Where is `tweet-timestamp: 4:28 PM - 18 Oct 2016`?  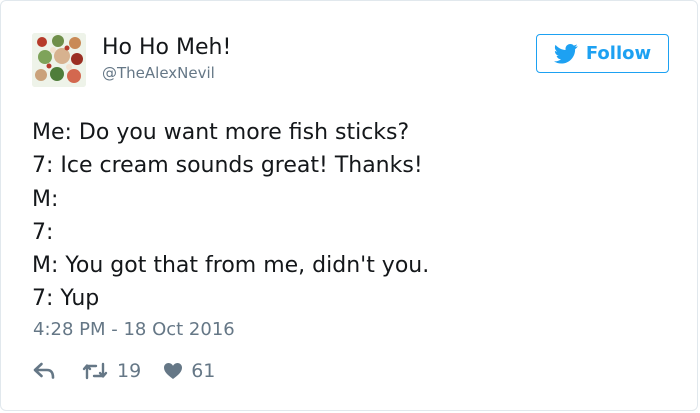 tweet-timestamp: 4:28 PM - 18 Oct 2016 is located at coordinates (134, 330).